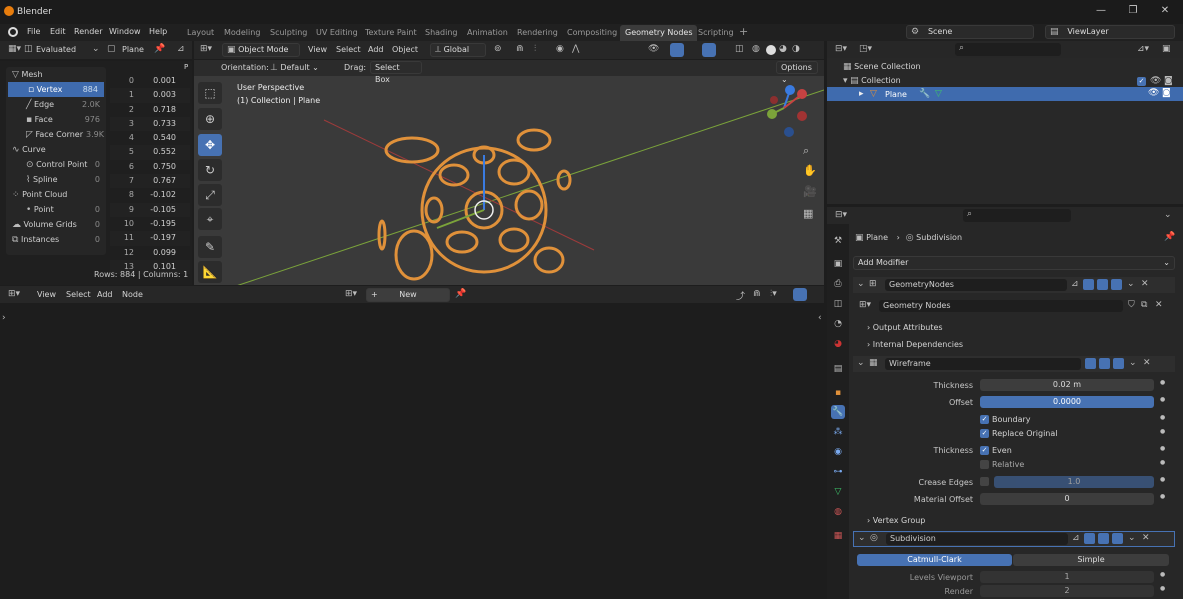 This screenshot has width=1183, height=599. What do you see at coordinates (838, 512) in the screenshot?
I see `material-tab-icon: ◍` at bounding box center [838, 512].